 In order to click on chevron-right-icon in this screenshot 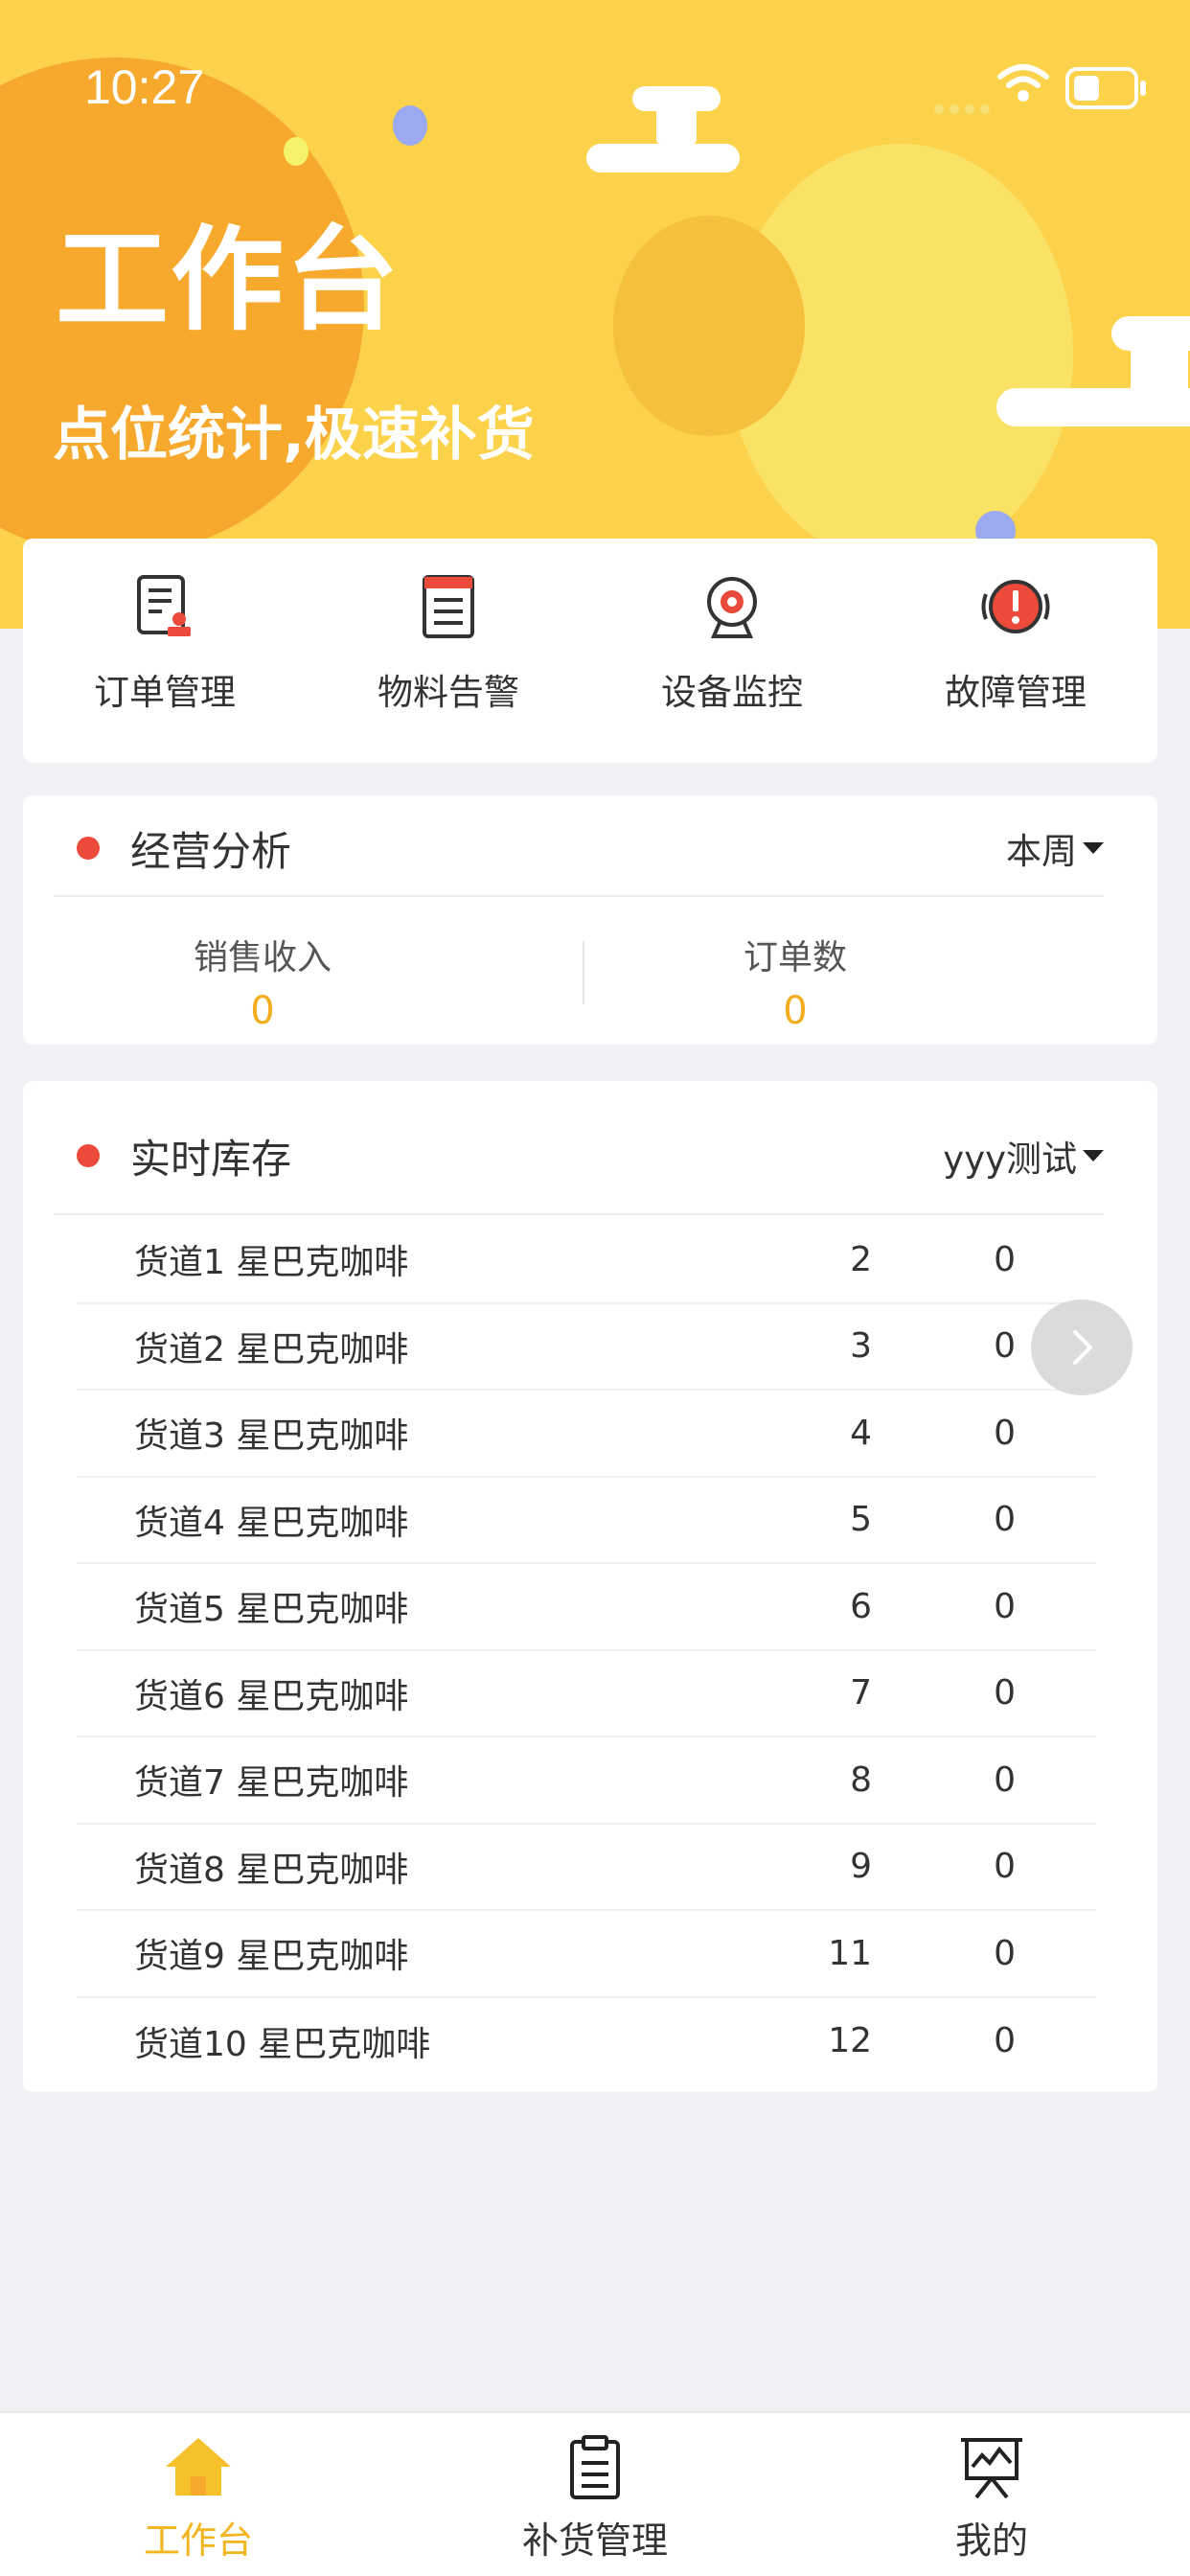, I will do `click(1082, 1347)`.